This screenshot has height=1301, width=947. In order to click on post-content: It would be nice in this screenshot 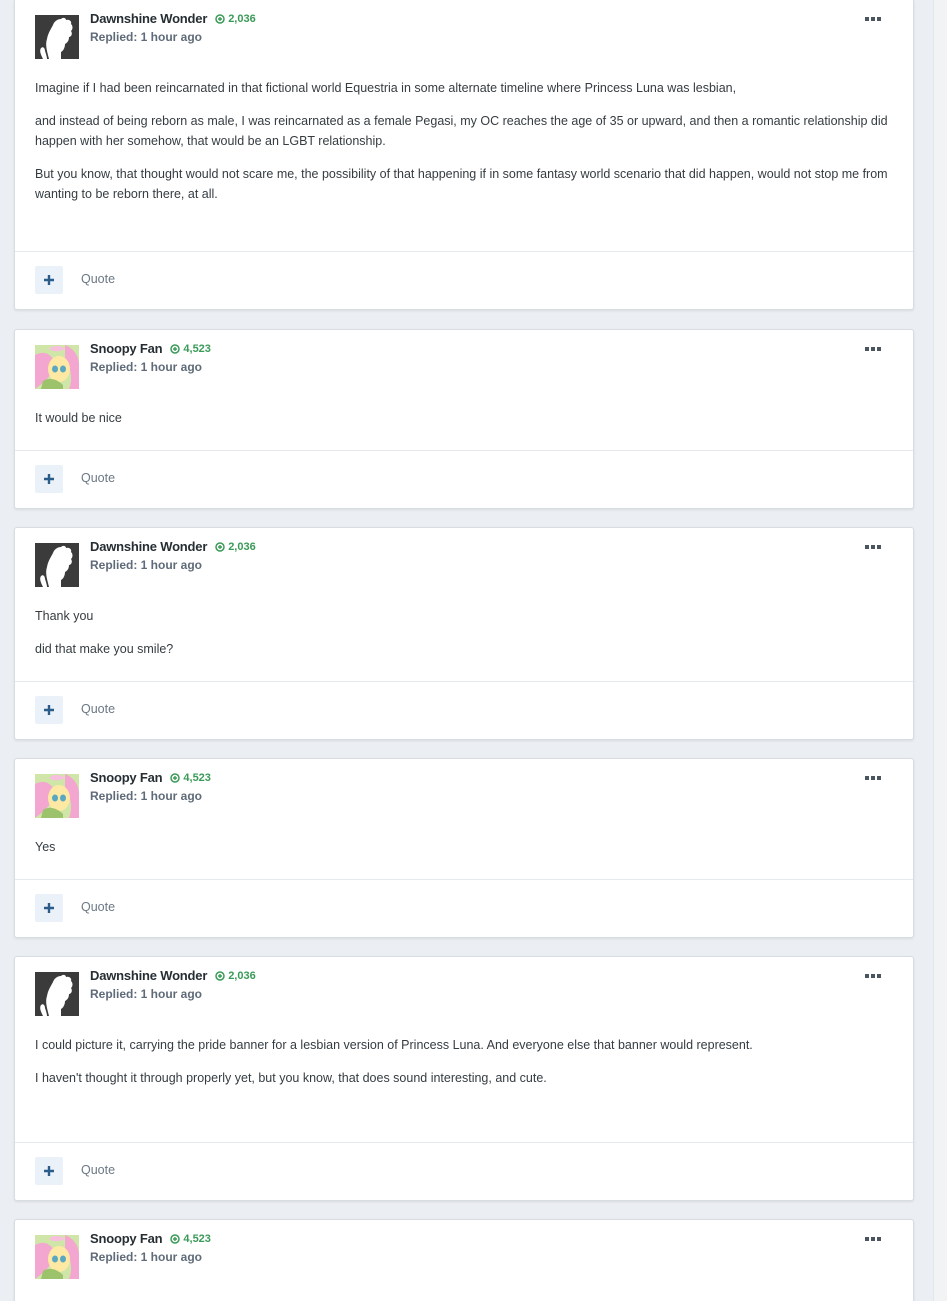, I will do `click(464, 418)`.